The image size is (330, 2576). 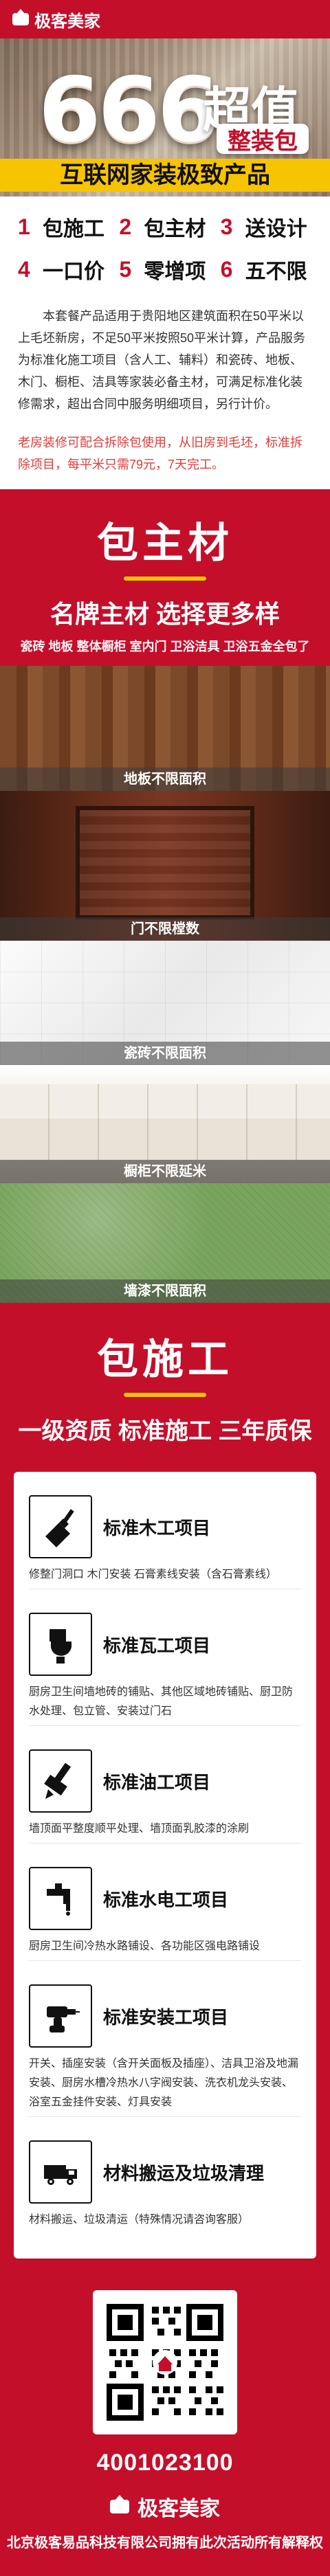 What do you see at coordinates (157, 1645) in the screenshot?
I see `item-title: 标准瓦工项目` at bounding box center [157, 1645].